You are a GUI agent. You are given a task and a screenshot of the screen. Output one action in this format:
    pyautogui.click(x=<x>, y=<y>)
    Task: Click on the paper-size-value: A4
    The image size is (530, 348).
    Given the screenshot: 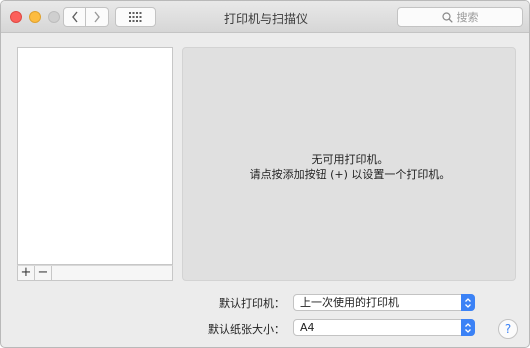 What is the action you would take?
    pyautogui.click(x=307, y=327)
    